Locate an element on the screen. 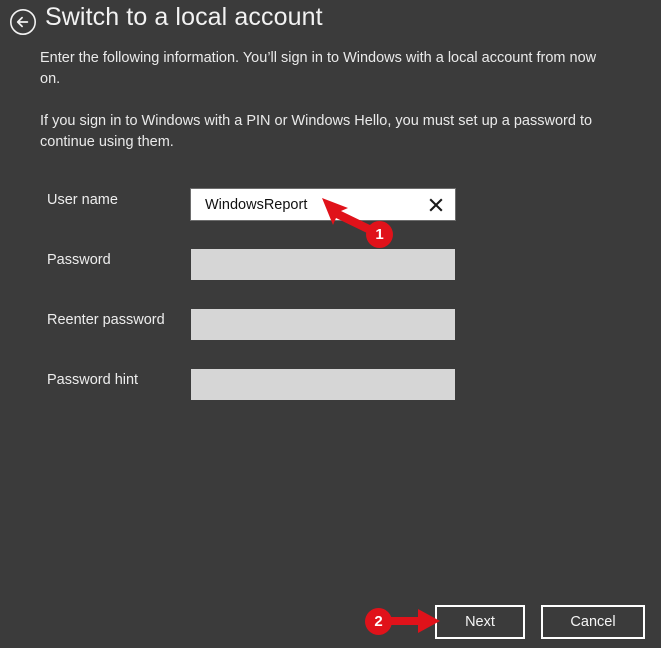  field-row-password: Password is located at coordinates (330, 270).